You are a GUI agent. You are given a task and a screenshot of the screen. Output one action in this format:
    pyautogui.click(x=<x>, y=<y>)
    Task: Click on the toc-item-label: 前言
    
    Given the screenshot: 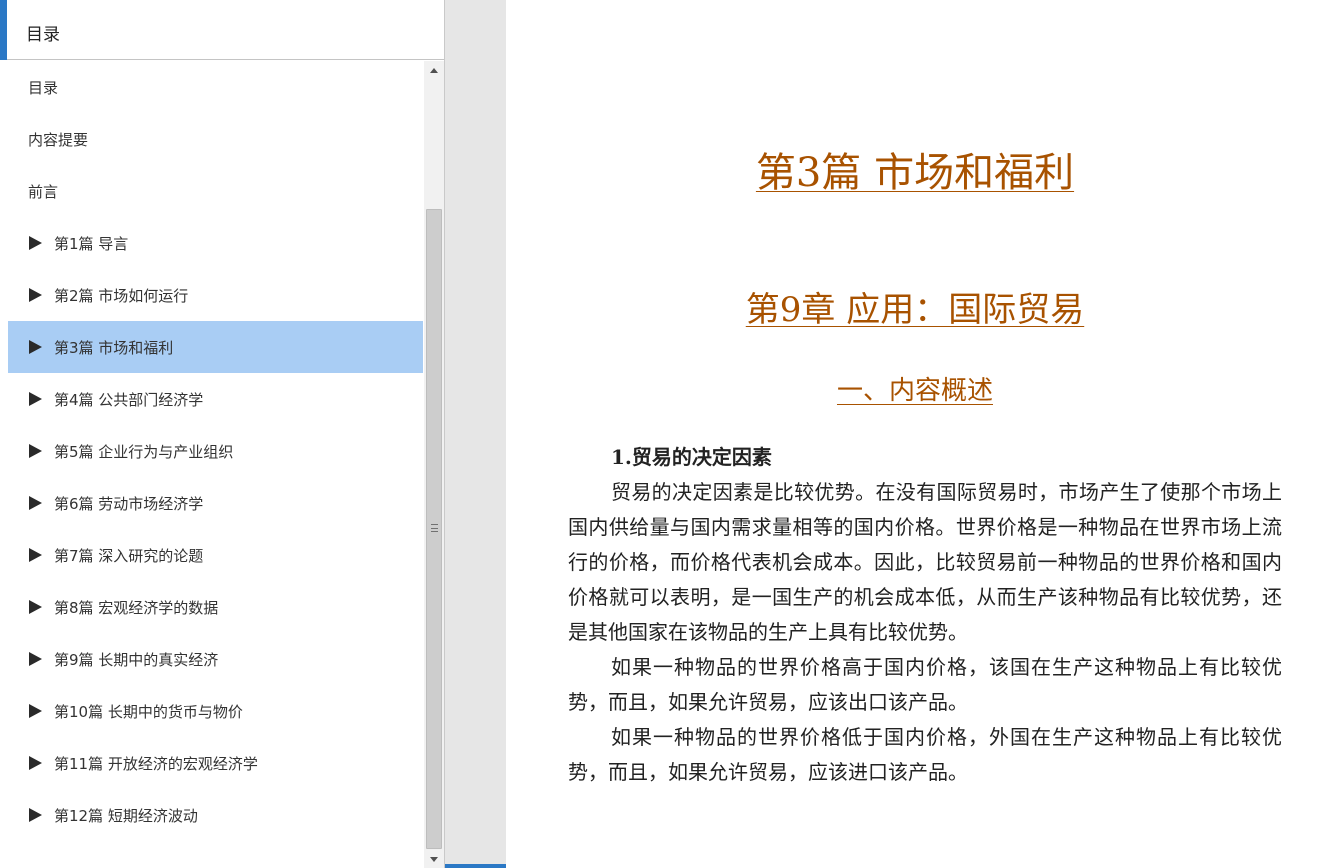 What is the action you would take?
    pyautogui.click(x=43, y=191)
    